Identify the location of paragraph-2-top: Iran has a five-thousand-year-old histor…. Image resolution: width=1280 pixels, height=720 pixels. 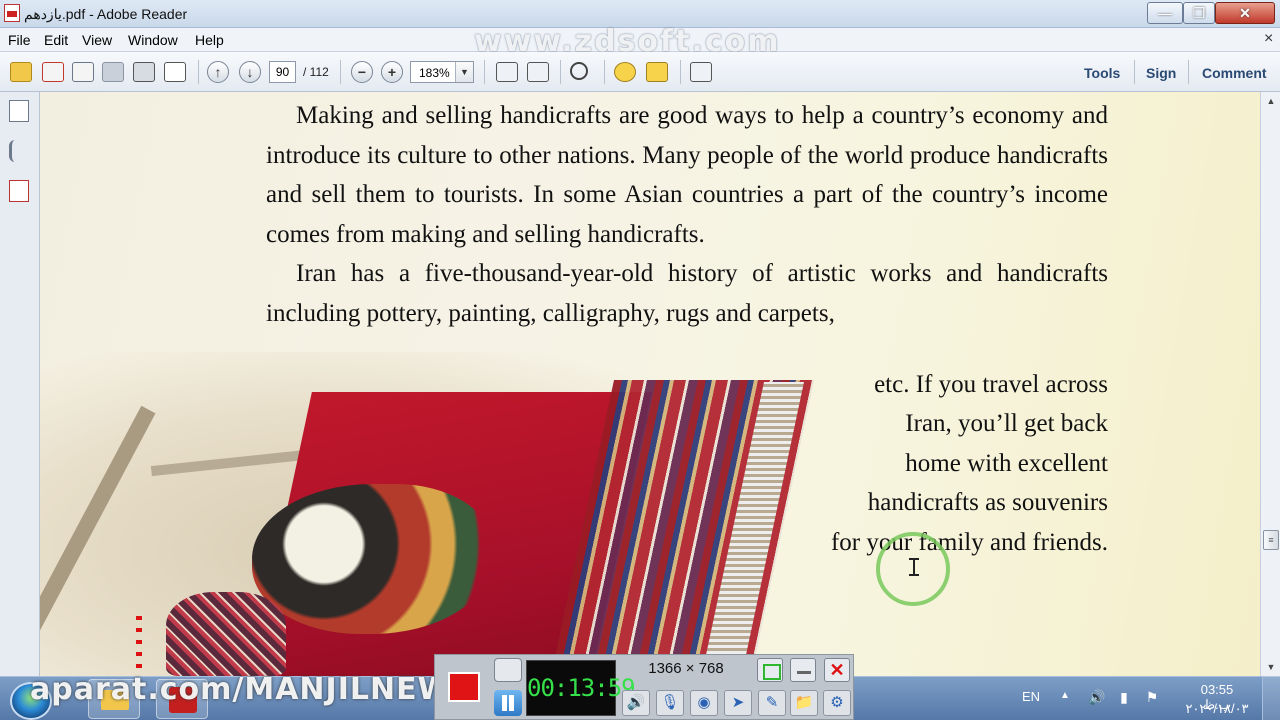
(687, 293).